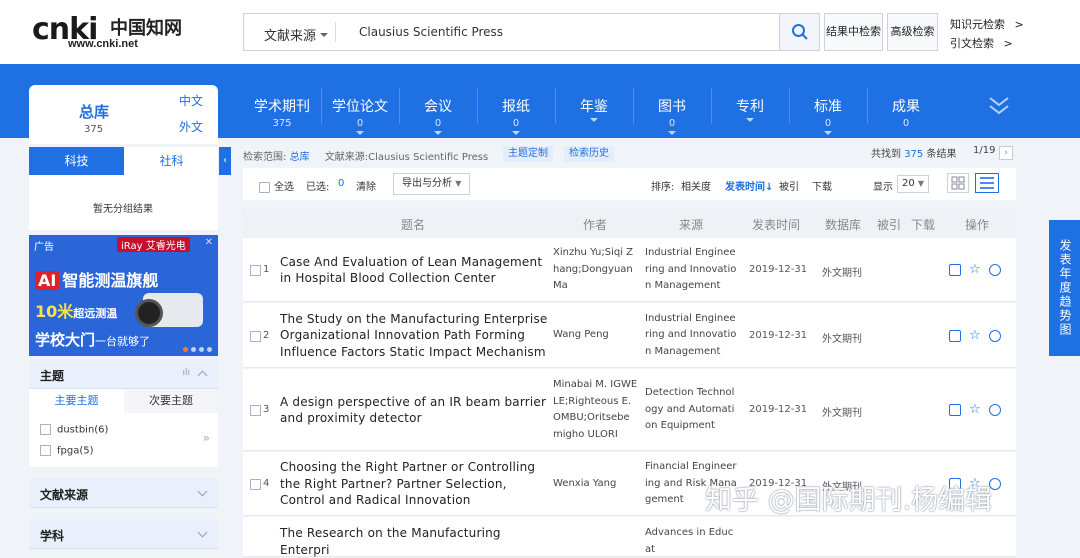 This screenshot has width=1080, height=558. What do you see at coordinates (594, 111) in the screenshot?
I see `nav-tab: 年鉴` at bounding box center [594, 111].